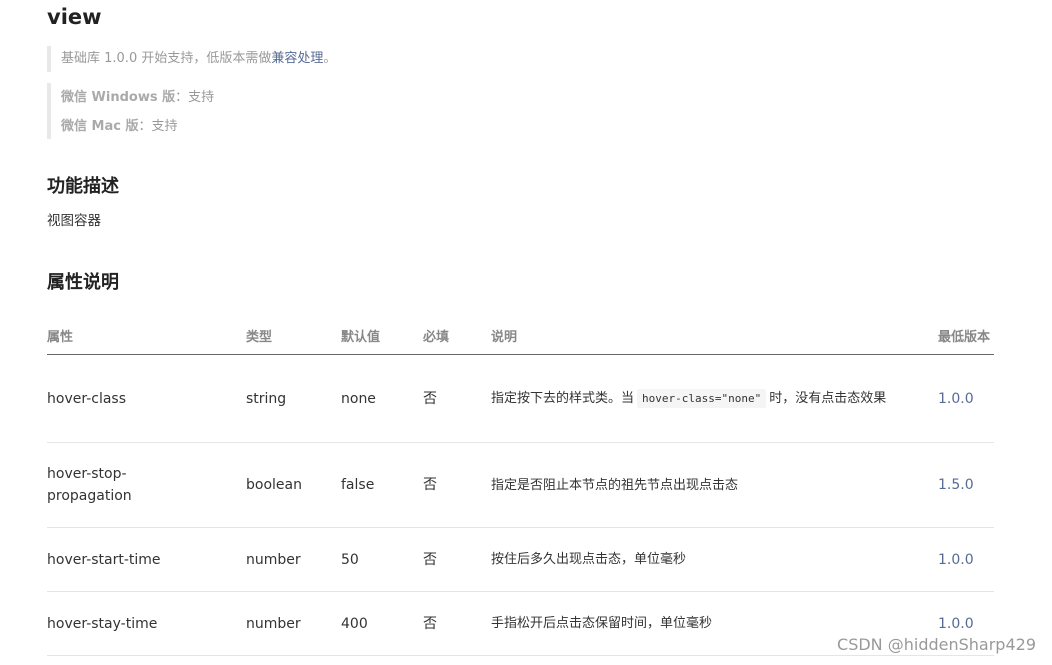 This screenshot has height=665, width=1052. I want to click on base-library-suffix: 。, so click(330, 58).